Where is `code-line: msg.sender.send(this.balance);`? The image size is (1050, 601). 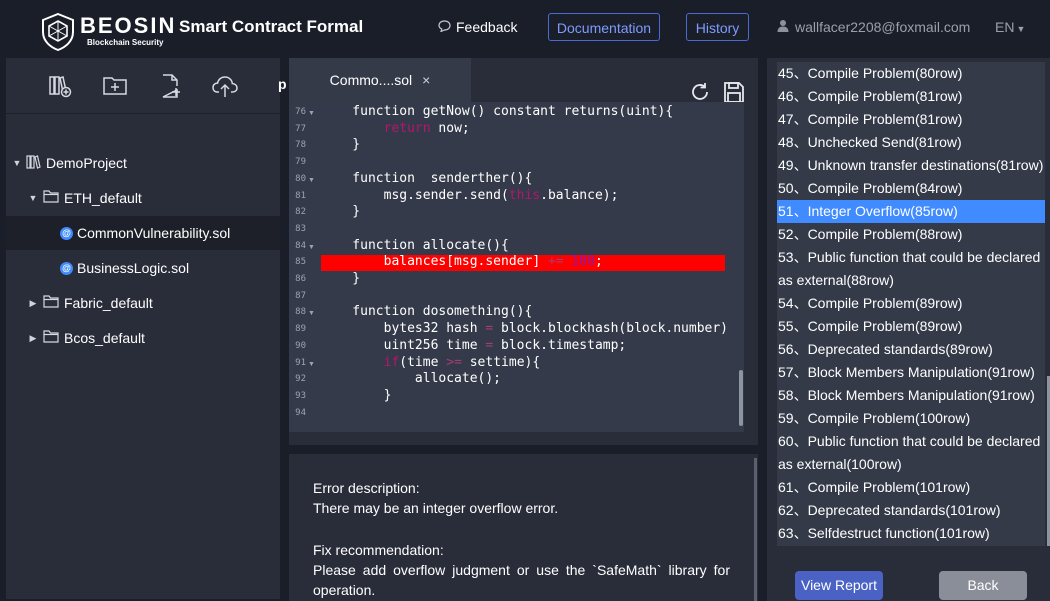
code-line: msg.sender.send(this.balance); is located at coordinates (470, 195).